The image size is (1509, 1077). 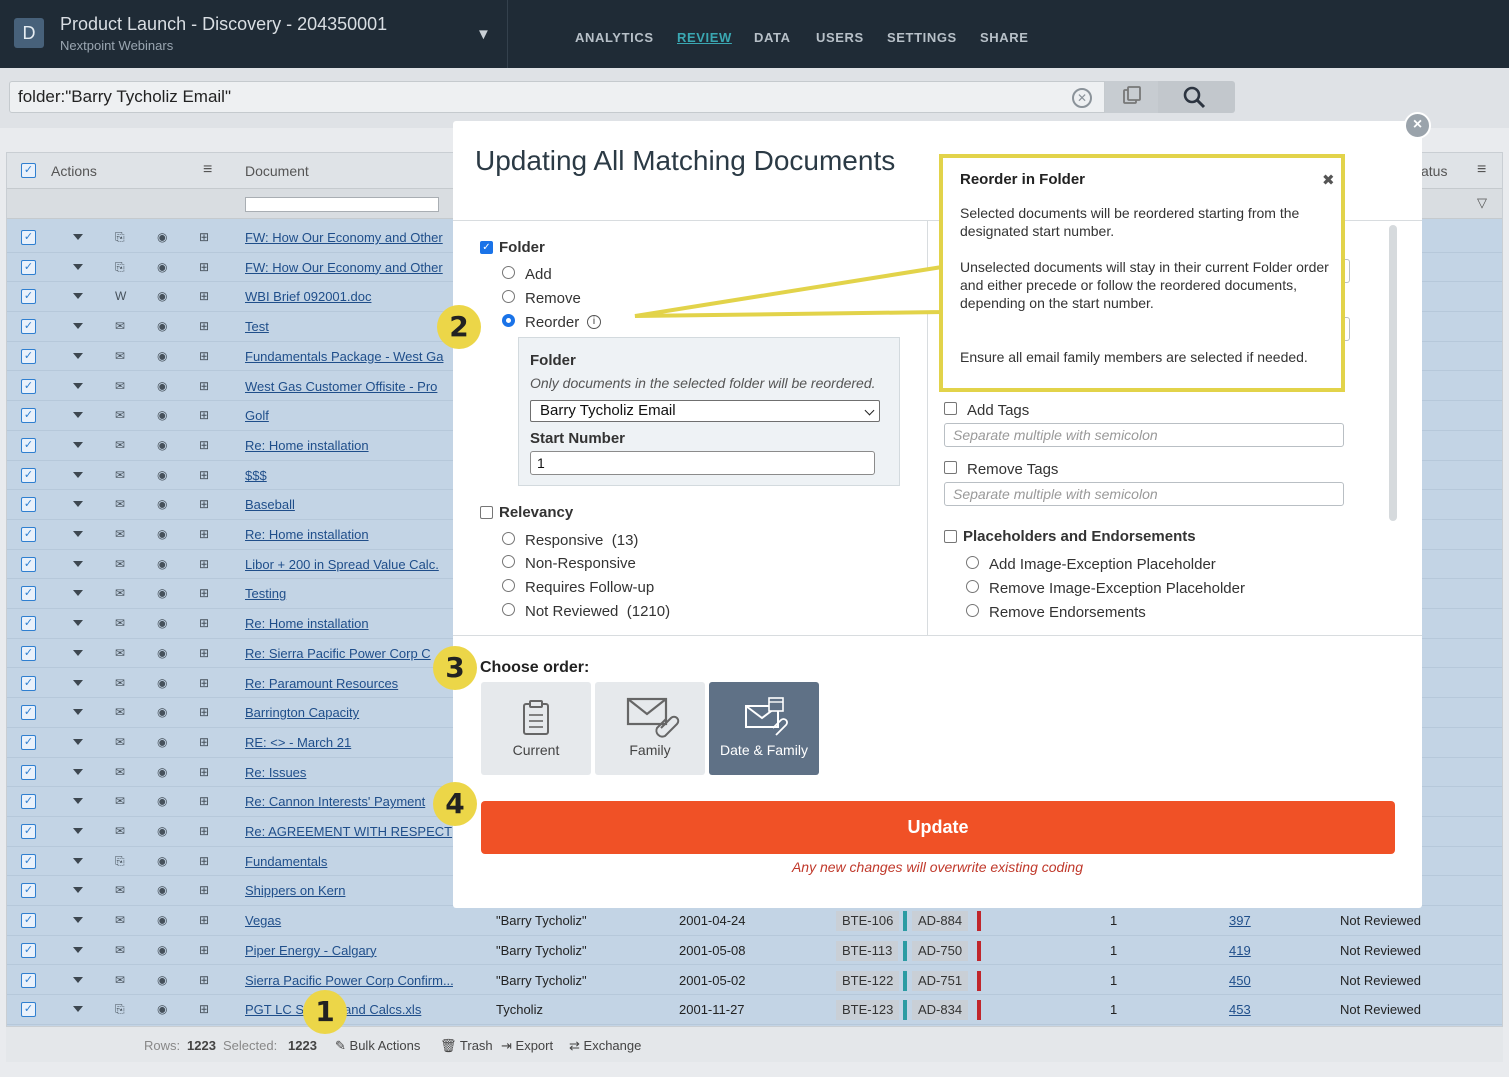 I want to click on callout-badge-3: 3, so click(x=455, y=668).